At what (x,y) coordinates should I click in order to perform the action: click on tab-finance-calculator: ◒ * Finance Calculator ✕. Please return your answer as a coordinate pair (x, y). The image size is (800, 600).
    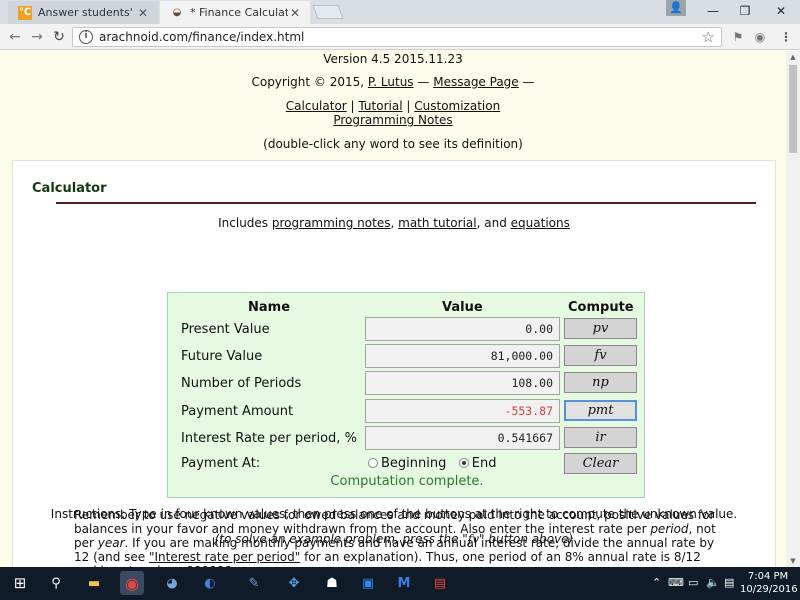
    Looking at the image, I should click on (235, 12).